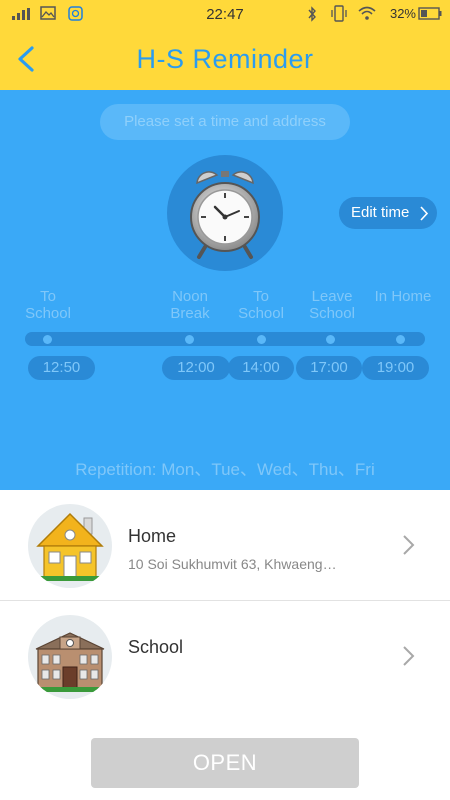 This screenshot has height=800, width=450. What do you see at coordinates (261, 305) in the screenshot?
I see `label-to-school-afternoon: To School` at bounding box center [261, 305].